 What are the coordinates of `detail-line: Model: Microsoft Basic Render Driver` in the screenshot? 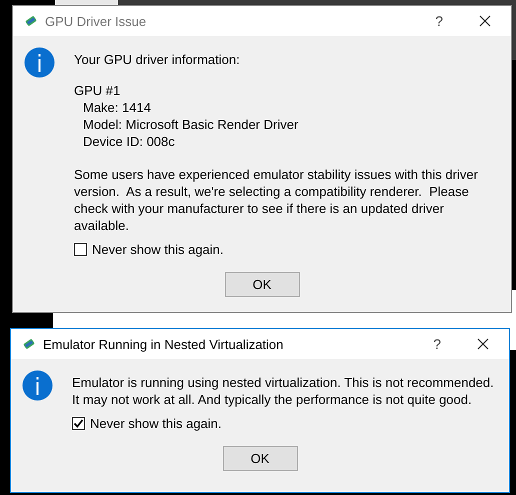 It's located at (191, 124).